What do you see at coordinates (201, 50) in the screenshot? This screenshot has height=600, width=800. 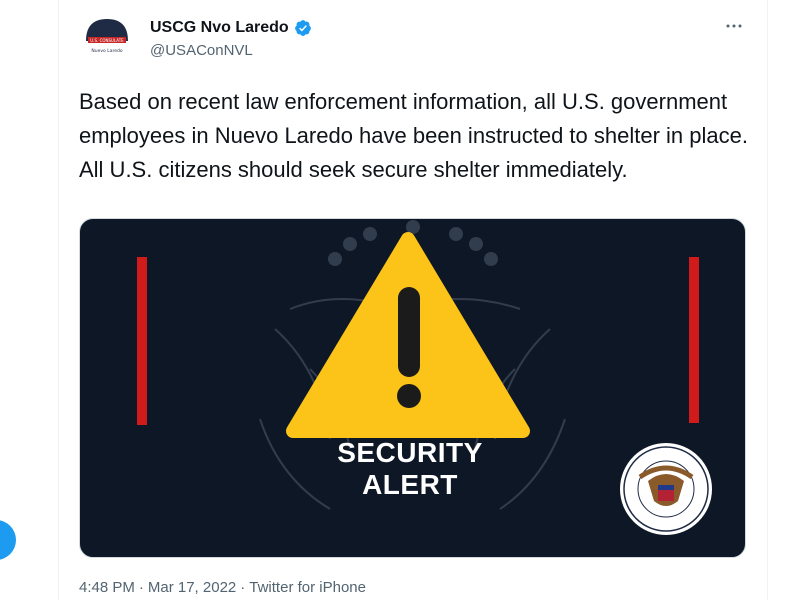 I see `account-handle: @USAConNVL` at bounding box center [201, 50].